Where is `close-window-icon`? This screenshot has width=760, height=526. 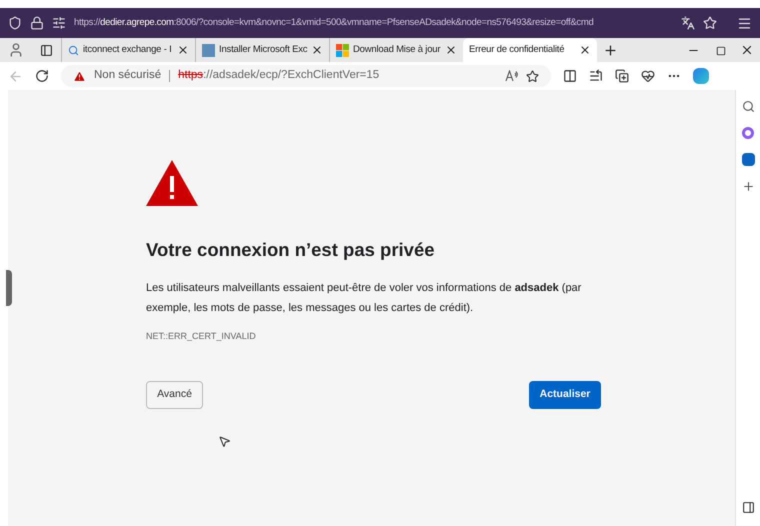
close-window-icon is located at coordinates (747, 50).